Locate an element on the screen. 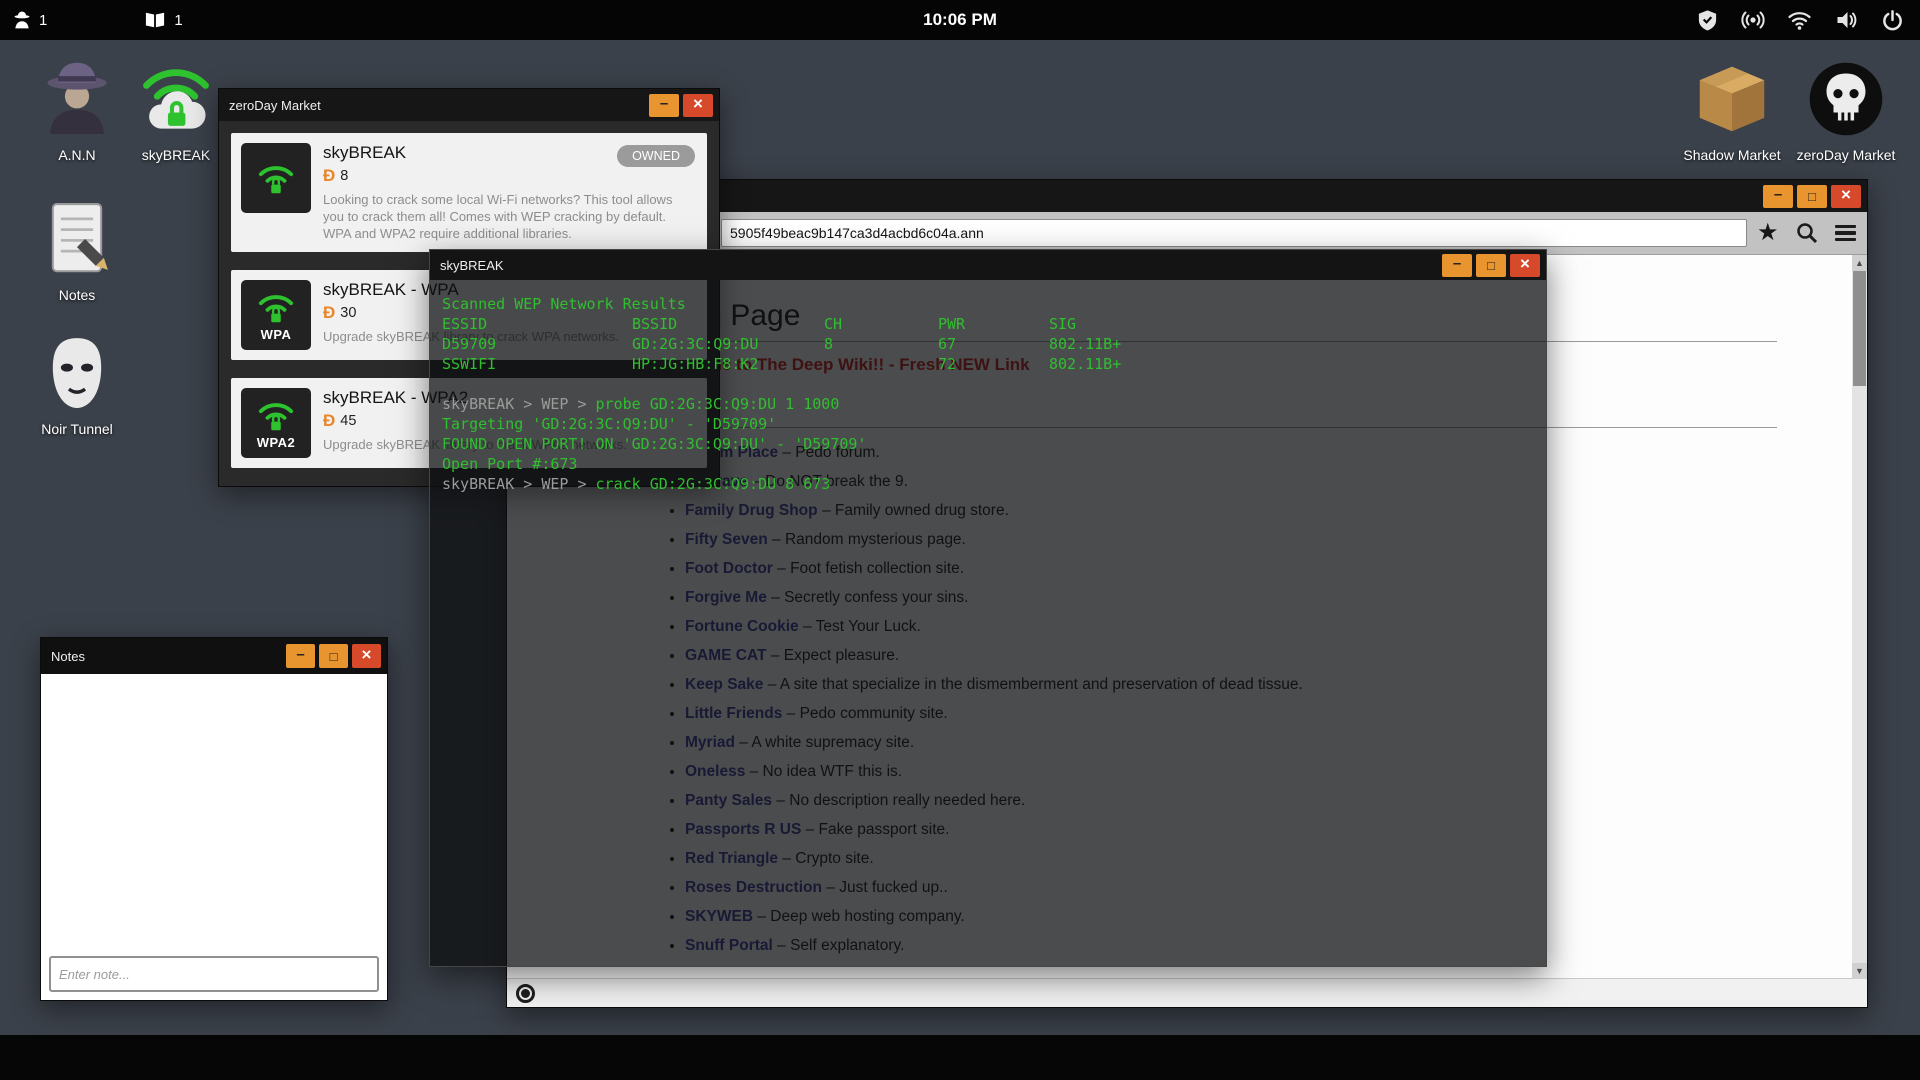  desktop-icon-label: Noir Tunnel is located at coordinates (77, 429).